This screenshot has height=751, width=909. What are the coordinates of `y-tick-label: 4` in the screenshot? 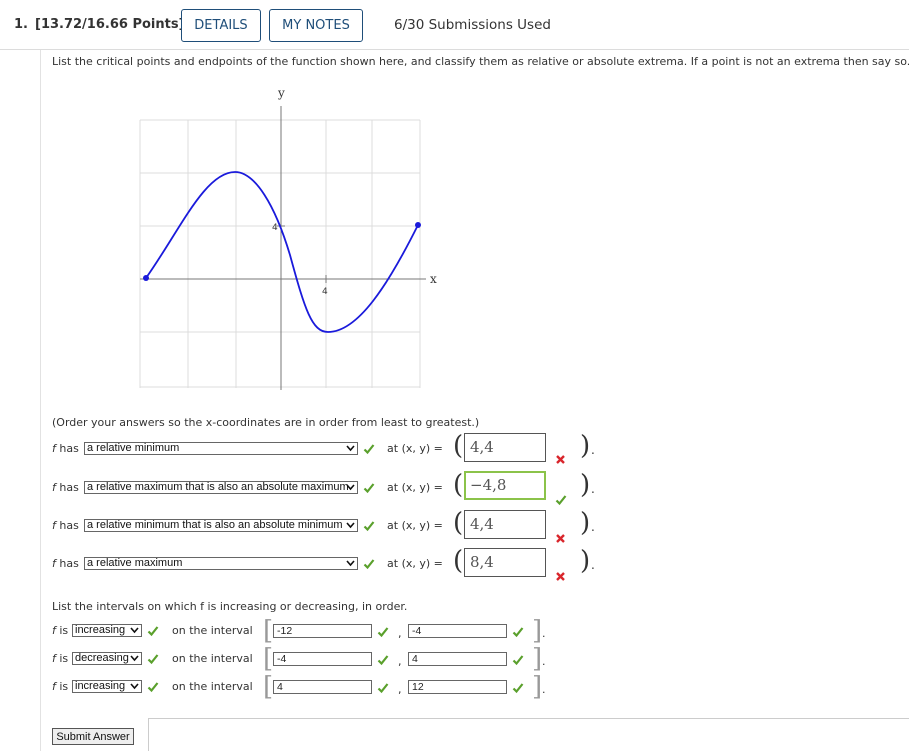 It's located at (275, 228).